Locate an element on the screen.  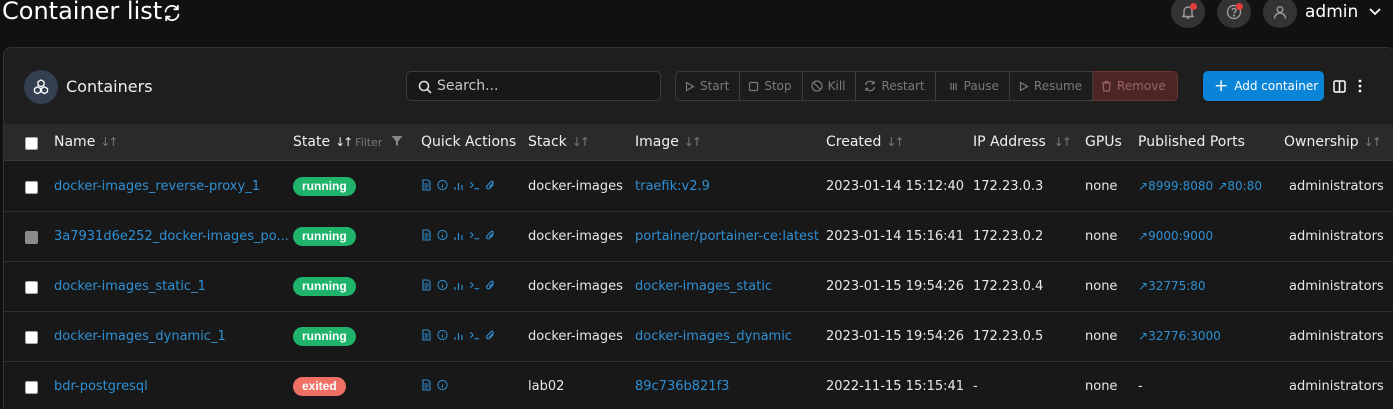
column-ip-address: IP Address ↓↑ is located at coordinates (1022, 142).